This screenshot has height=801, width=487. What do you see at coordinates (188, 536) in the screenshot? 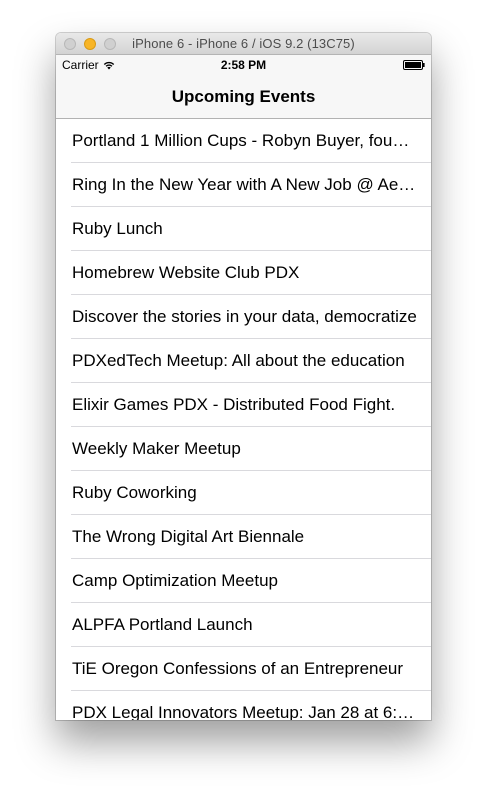
I see `event-title: The Wrong Digital Art Biennale` at bounding box center [188, 536].